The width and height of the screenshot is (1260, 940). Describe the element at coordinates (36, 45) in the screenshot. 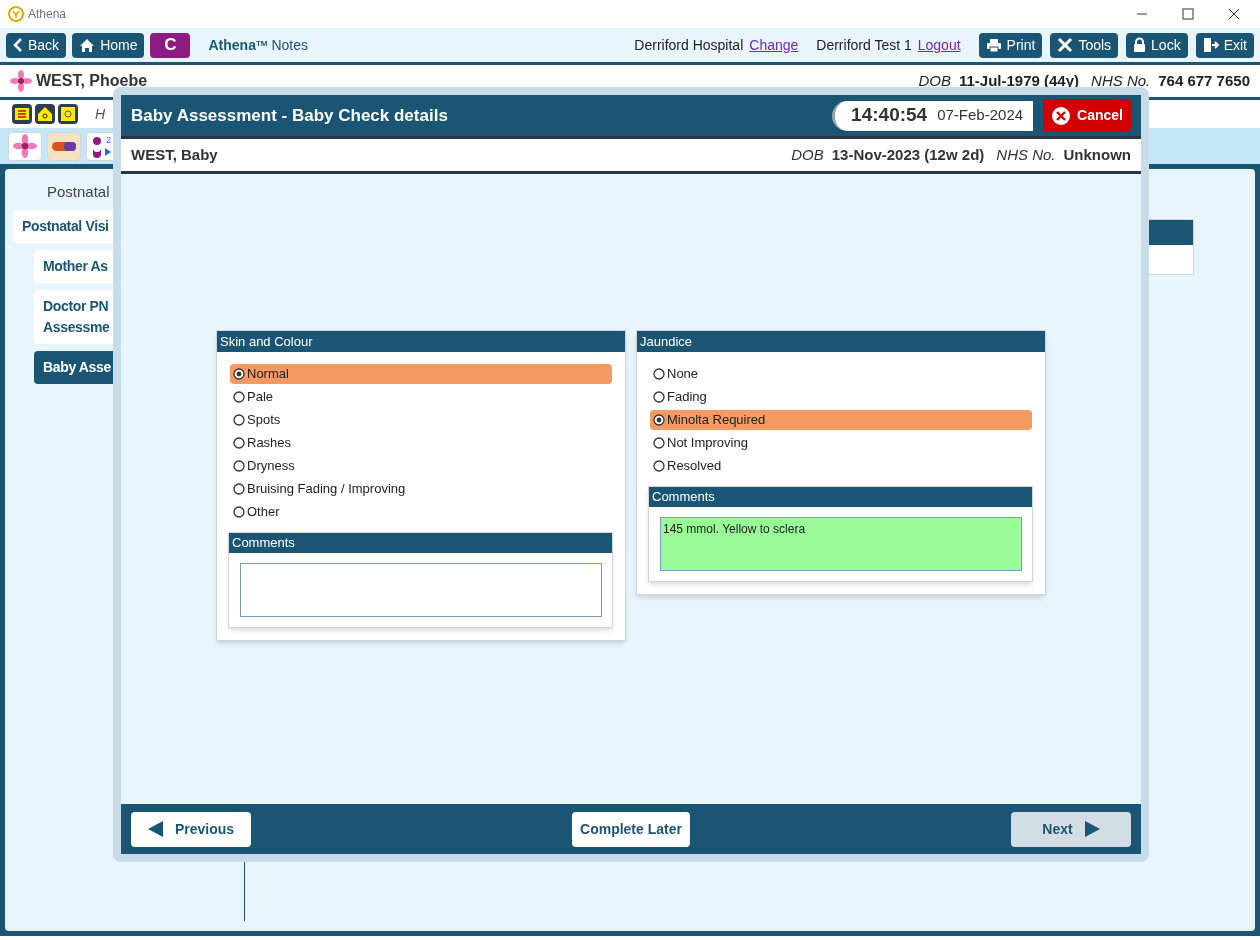

I see `toolbar-button: Back` at that location.